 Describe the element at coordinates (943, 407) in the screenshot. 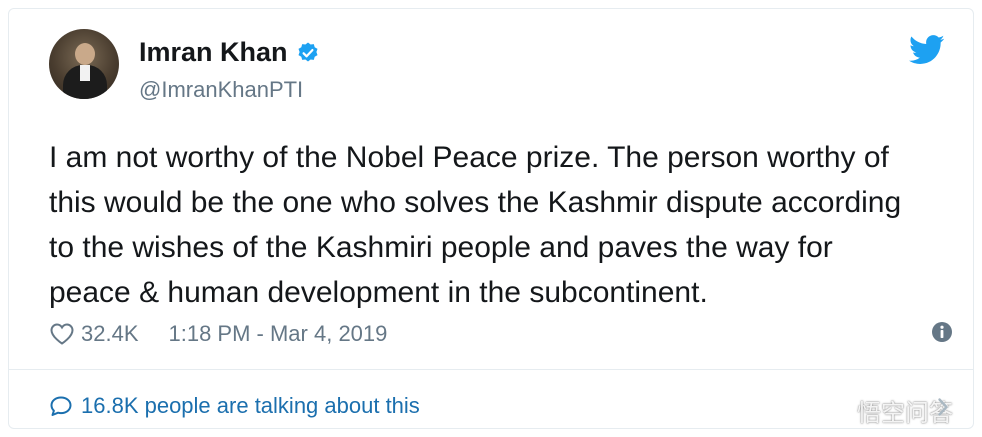

I see `chevron-right-icon` at that location.